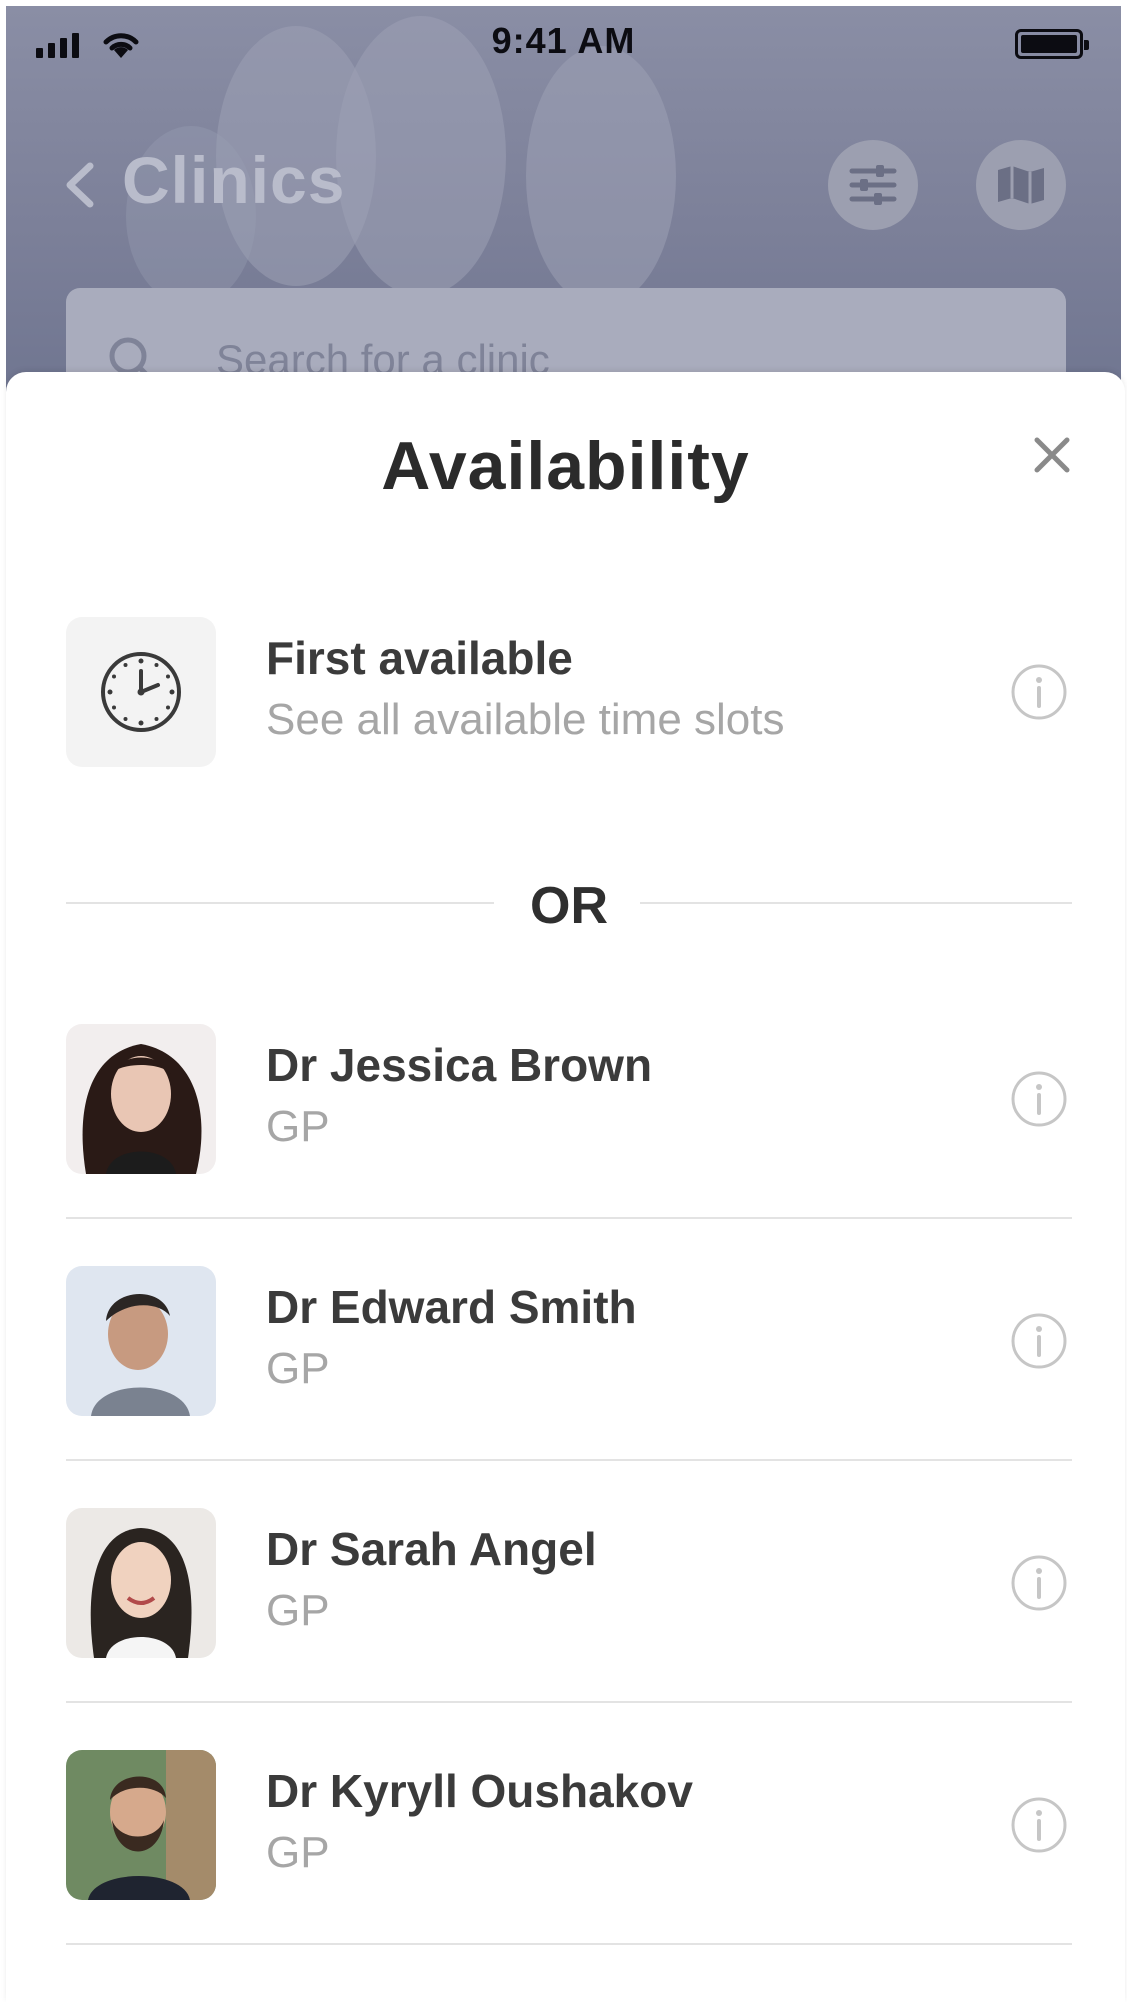 Image resolution: width=1127 pixels, height=2002 pixels. I want to click on first-available-subtitle: See all available time slots, so click(525, 719).